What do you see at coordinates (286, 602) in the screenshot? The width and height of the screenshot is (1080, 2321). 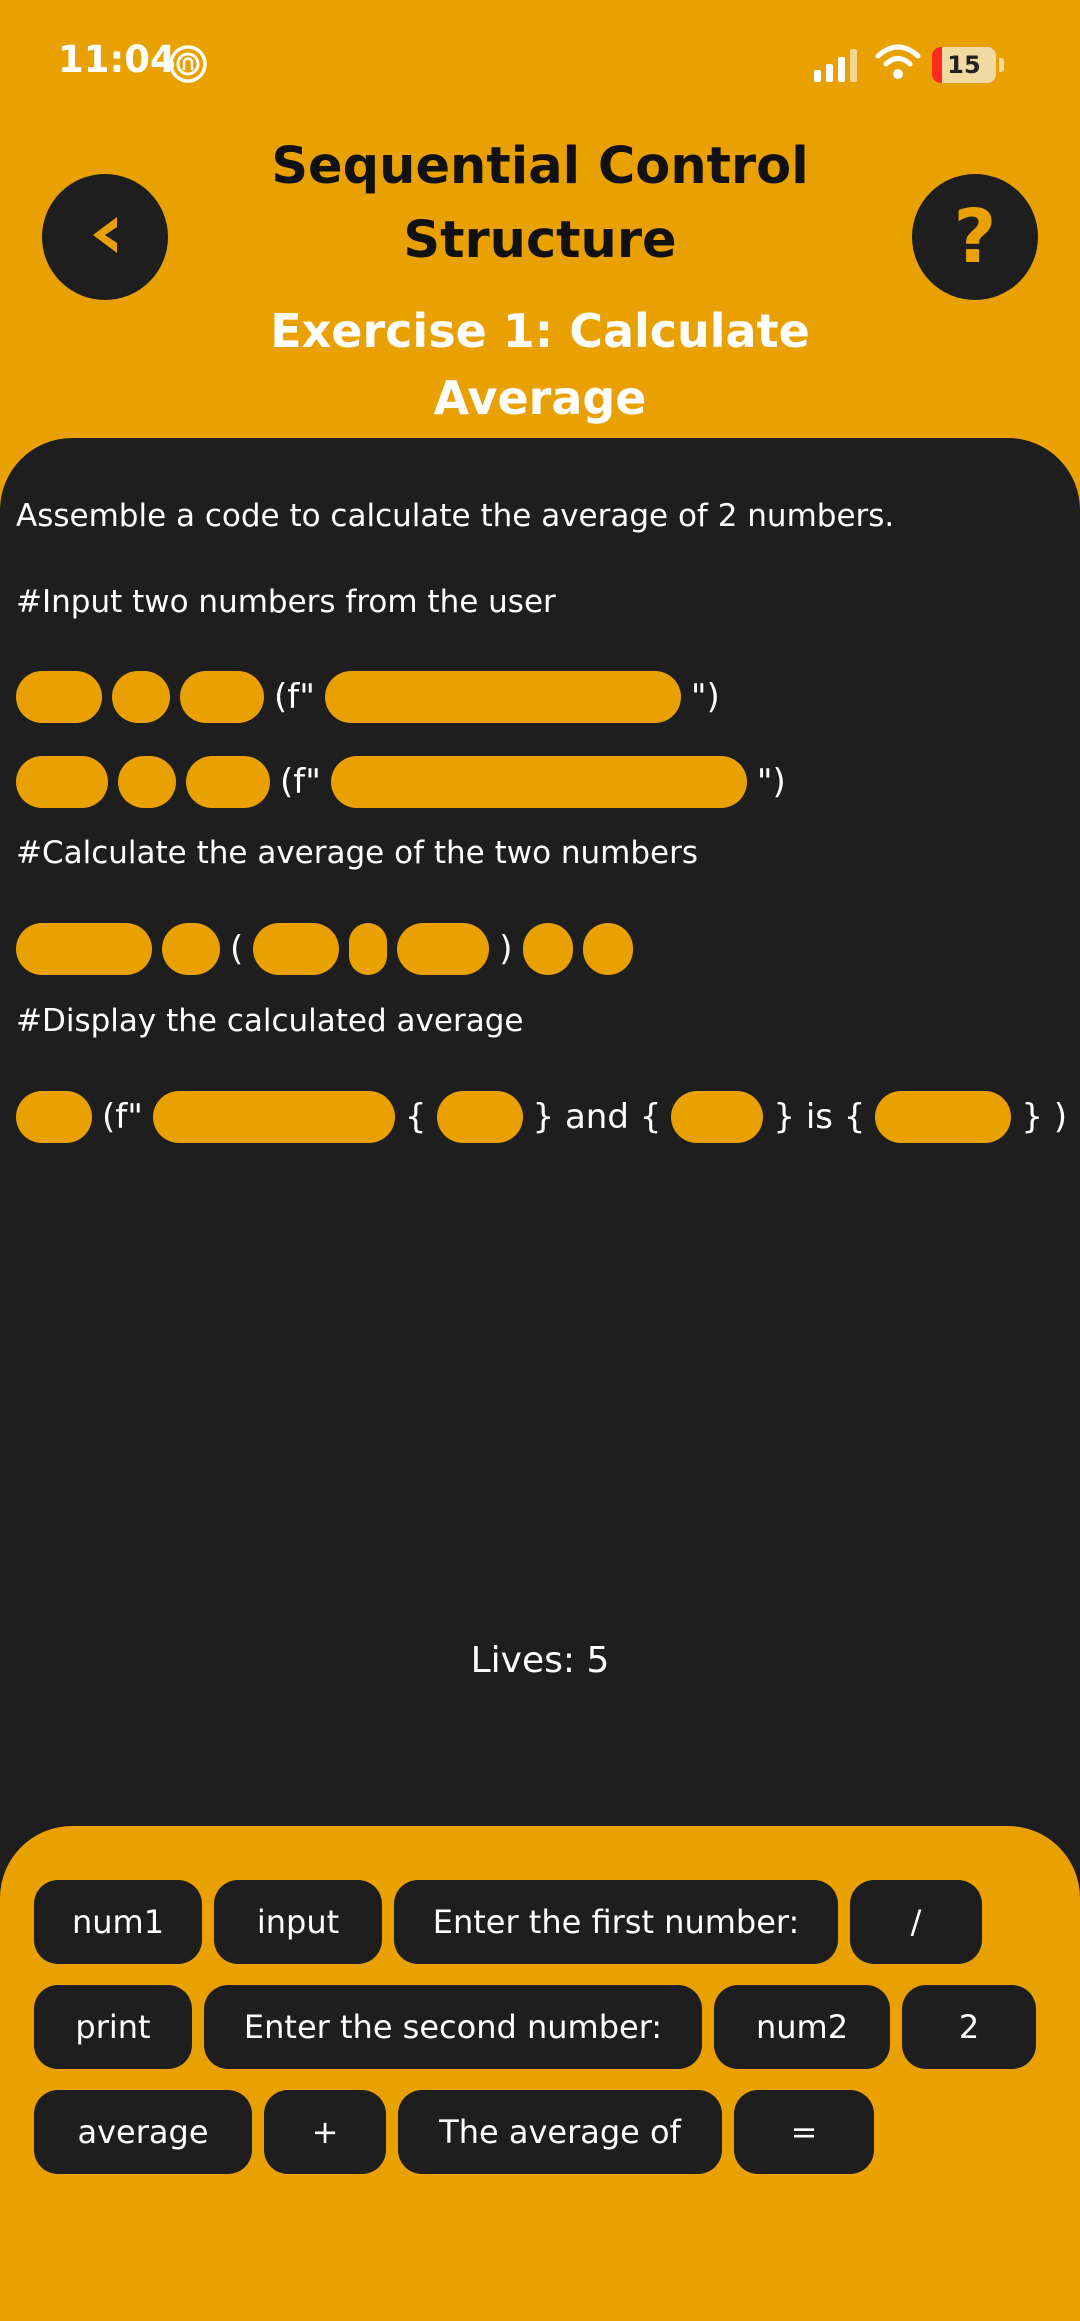 I see `code-comment-input: #Input two numbers from the user` at bounding box center [286, 602].